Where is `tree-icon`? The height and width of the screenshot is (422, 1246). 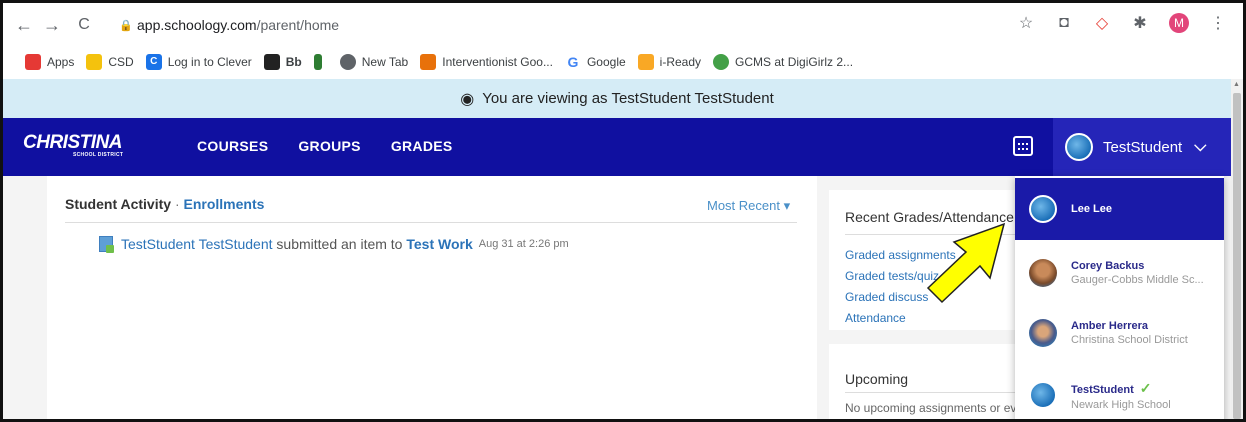
tree-icon is located at coordinates (317, 62).